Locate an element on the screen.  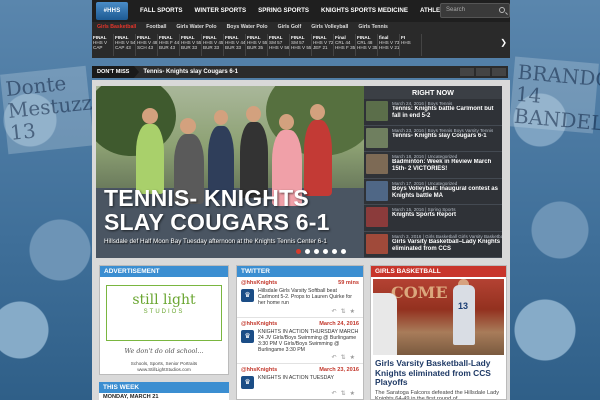
nav-fall-sports: FALL SPORTS is located at coordinates (161, 11).